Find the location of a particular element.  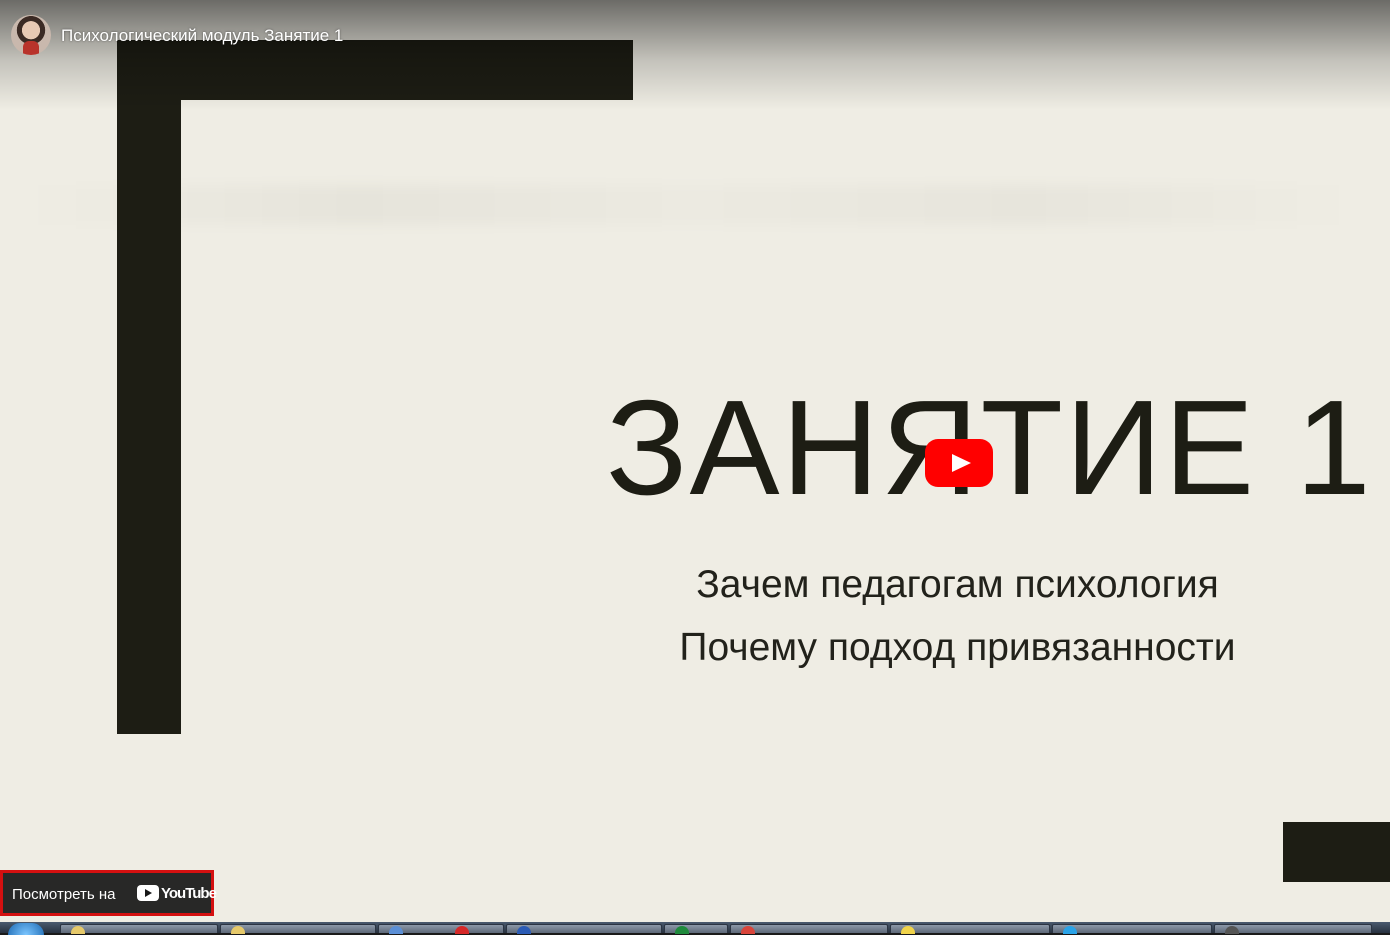

taskbar-item-paint is located at coordinates (970, 929).